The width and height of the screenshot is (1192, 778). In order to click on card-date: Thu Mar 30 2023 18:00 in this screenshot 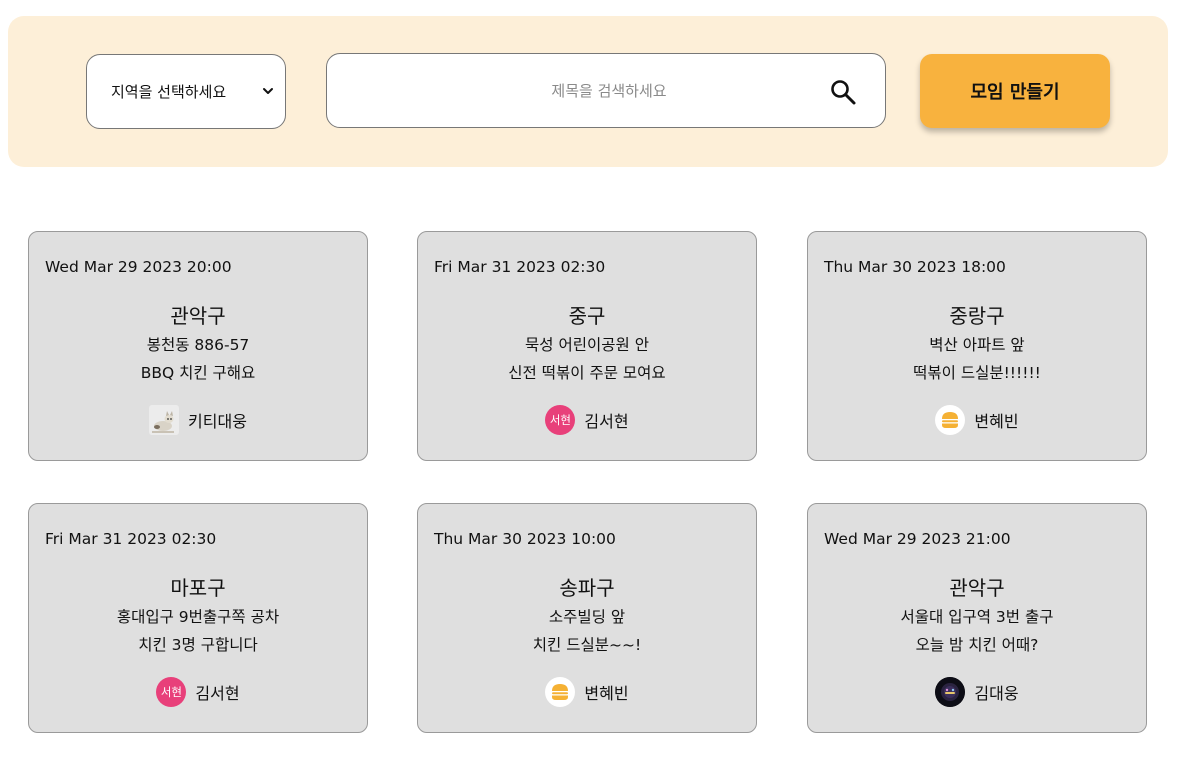, I will do `click(915, 267)`.